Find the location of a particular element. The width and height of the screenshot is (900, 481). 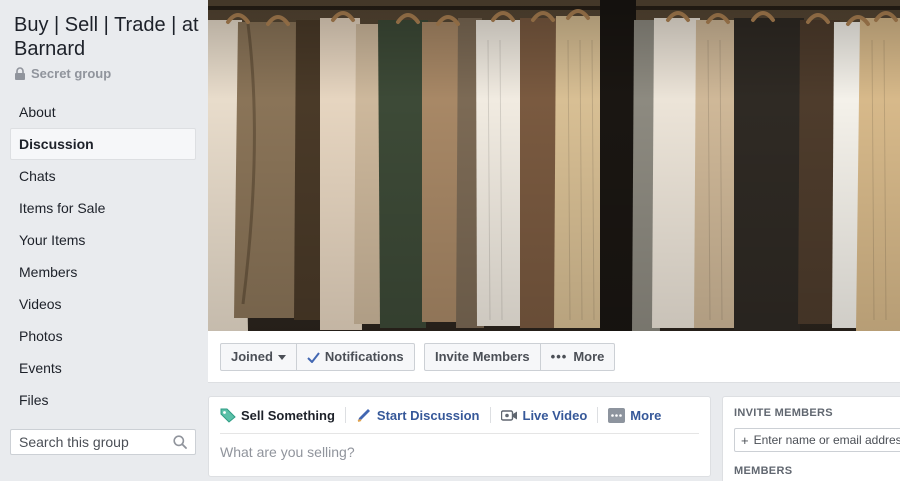

sidebar-item-about: About is located at coordinates (103, 112).